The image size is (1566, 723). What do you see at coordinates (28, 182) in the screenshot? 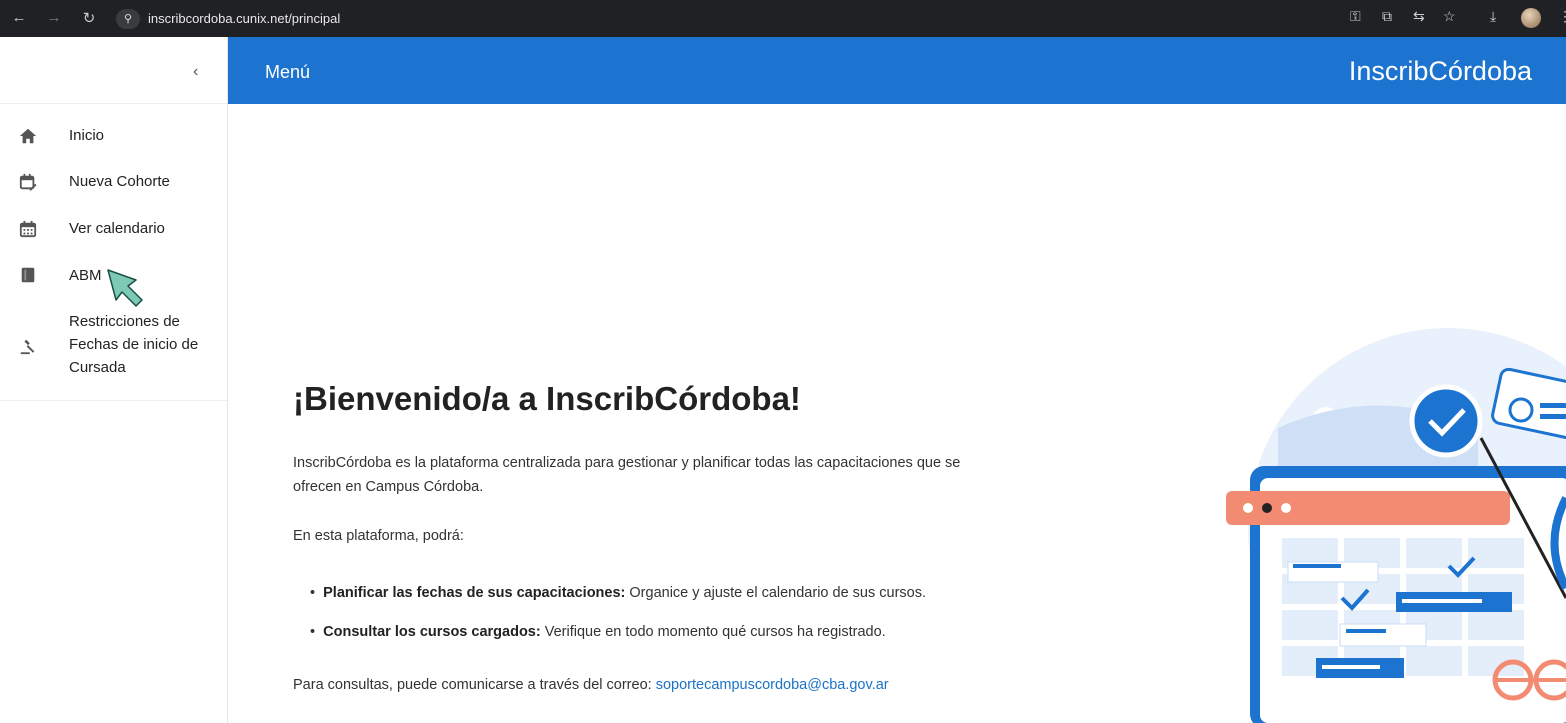
I see `calendar-edit-icon` at bounding box center [28, 182].